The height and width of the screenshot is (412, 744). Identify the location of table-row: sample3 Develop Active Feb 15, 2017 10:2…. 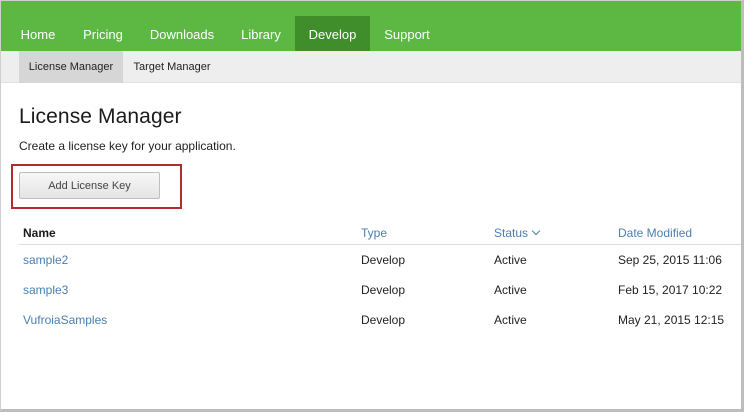
(380, 290).